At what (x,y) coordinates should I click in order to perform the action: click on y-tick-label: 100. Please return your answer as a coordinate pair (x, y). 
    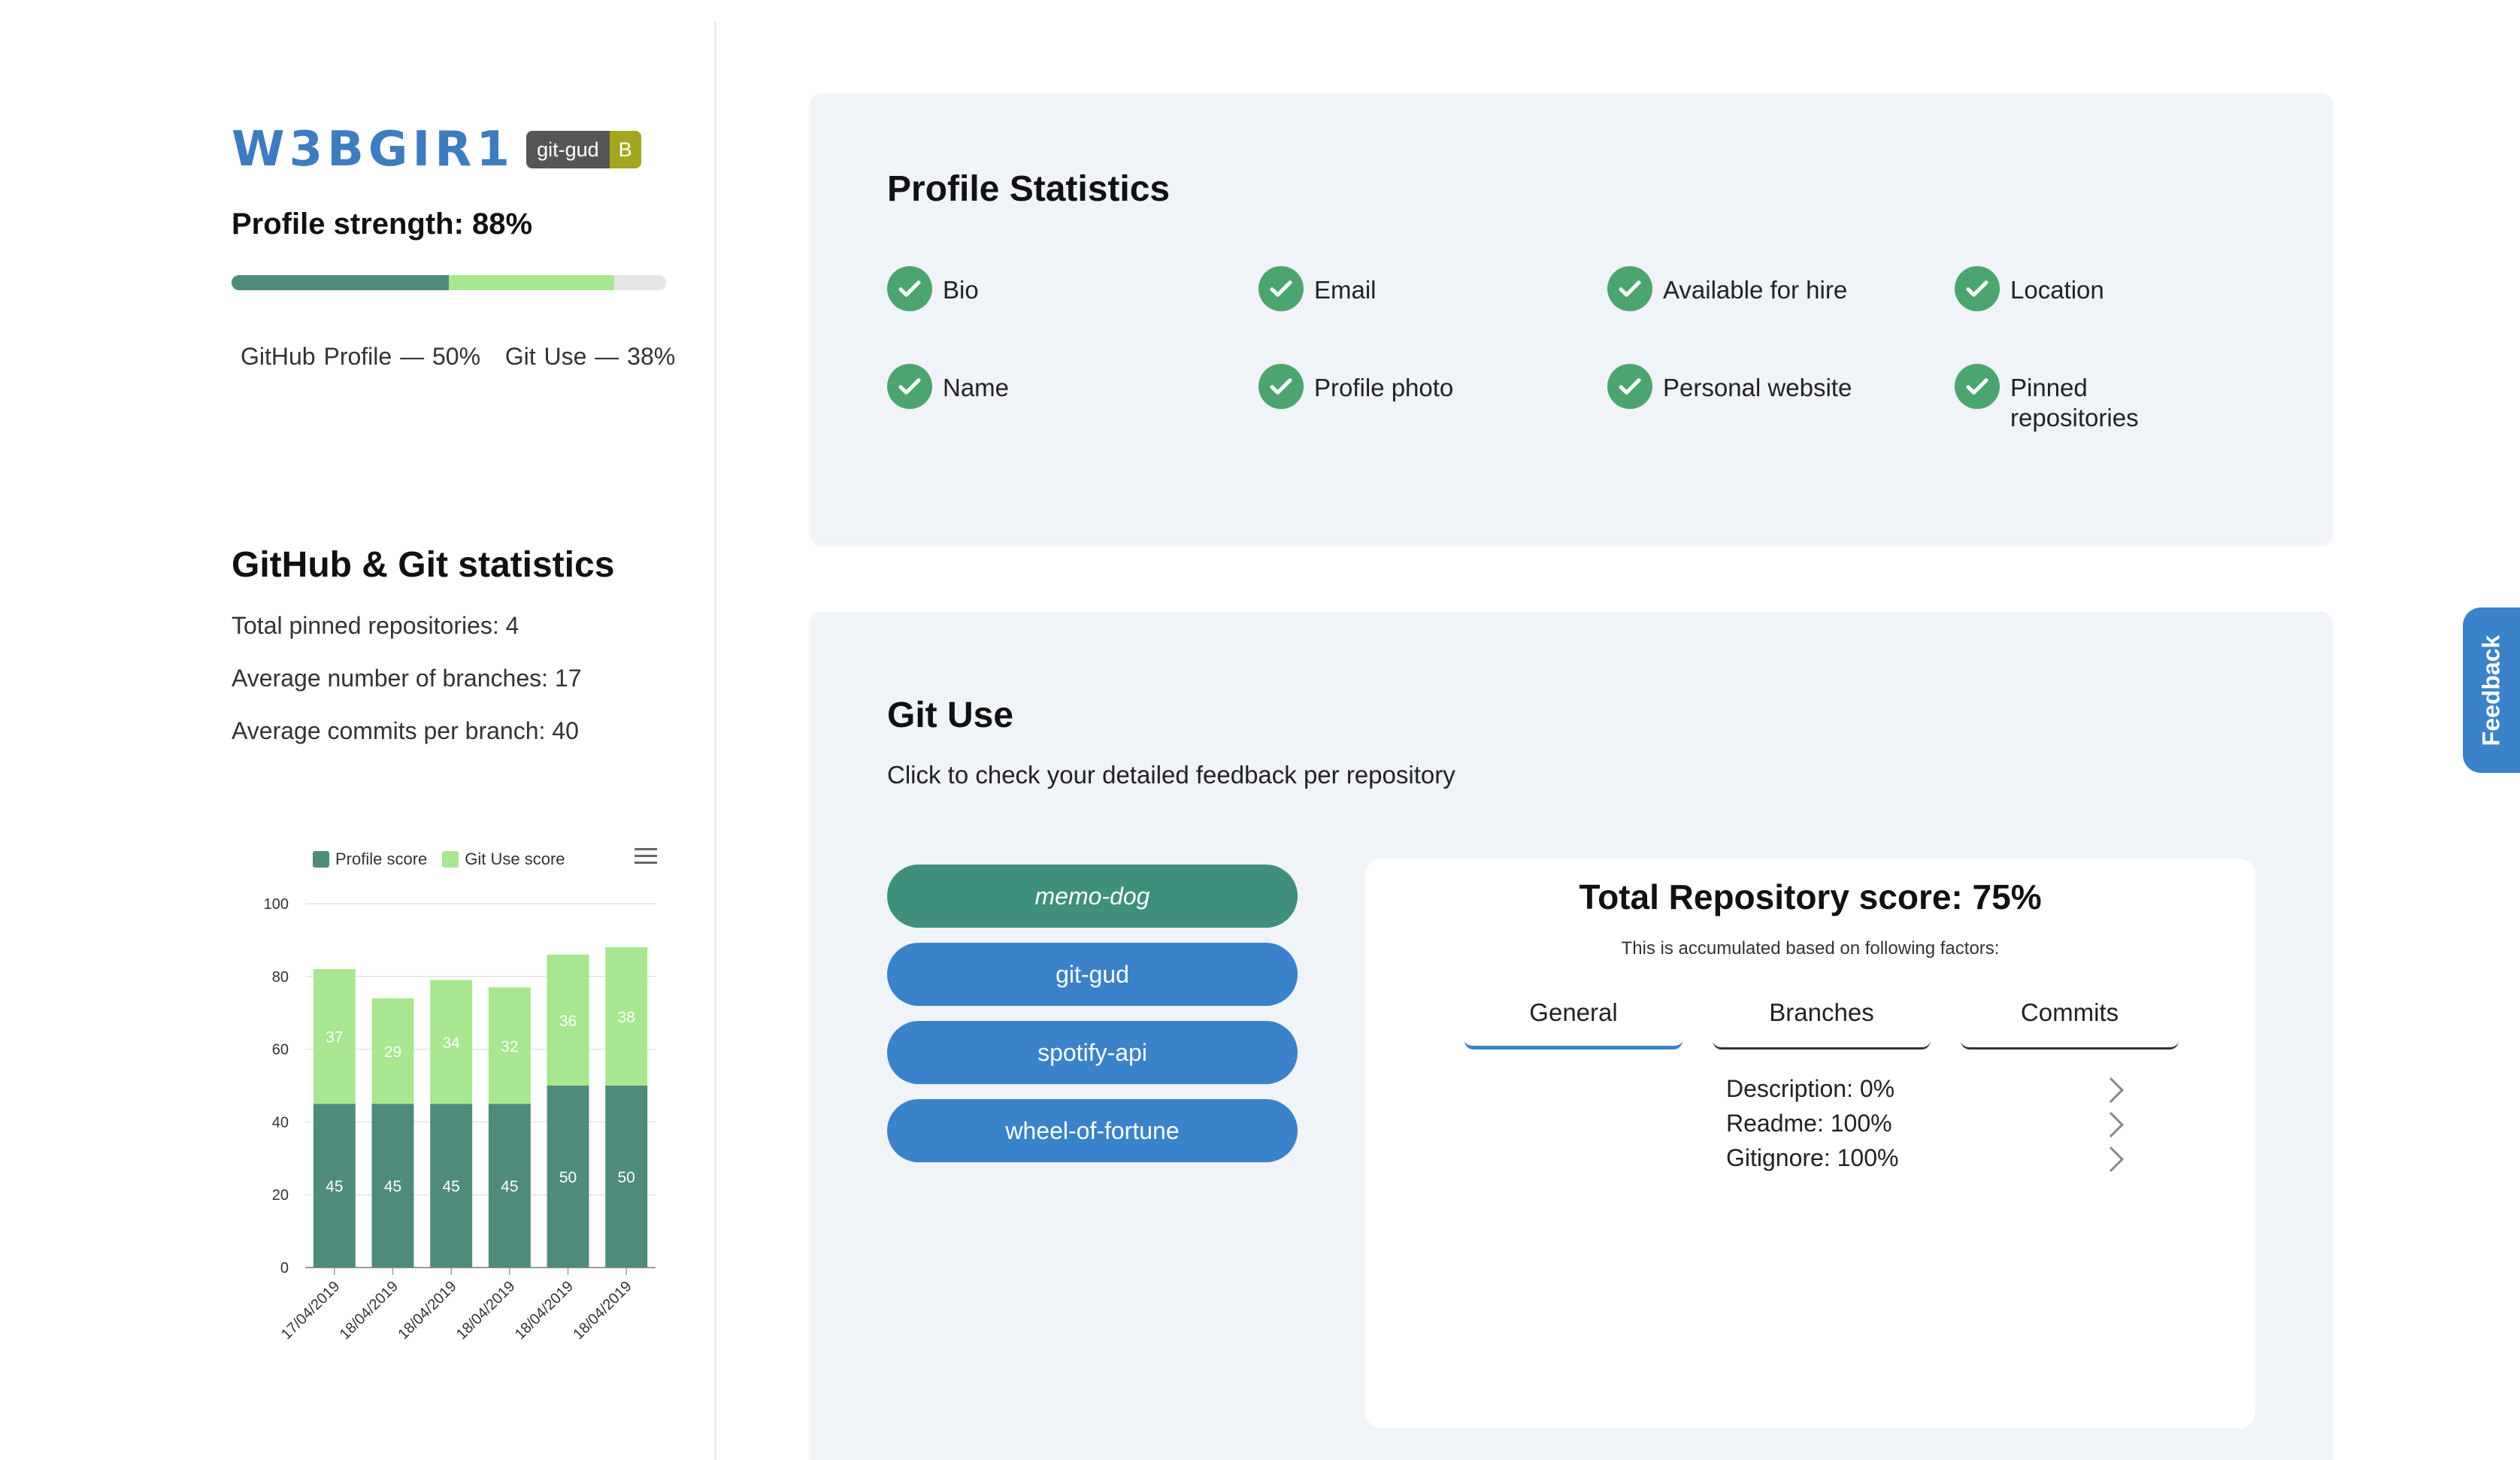
    Looking at the image, I should click on (276, 904).